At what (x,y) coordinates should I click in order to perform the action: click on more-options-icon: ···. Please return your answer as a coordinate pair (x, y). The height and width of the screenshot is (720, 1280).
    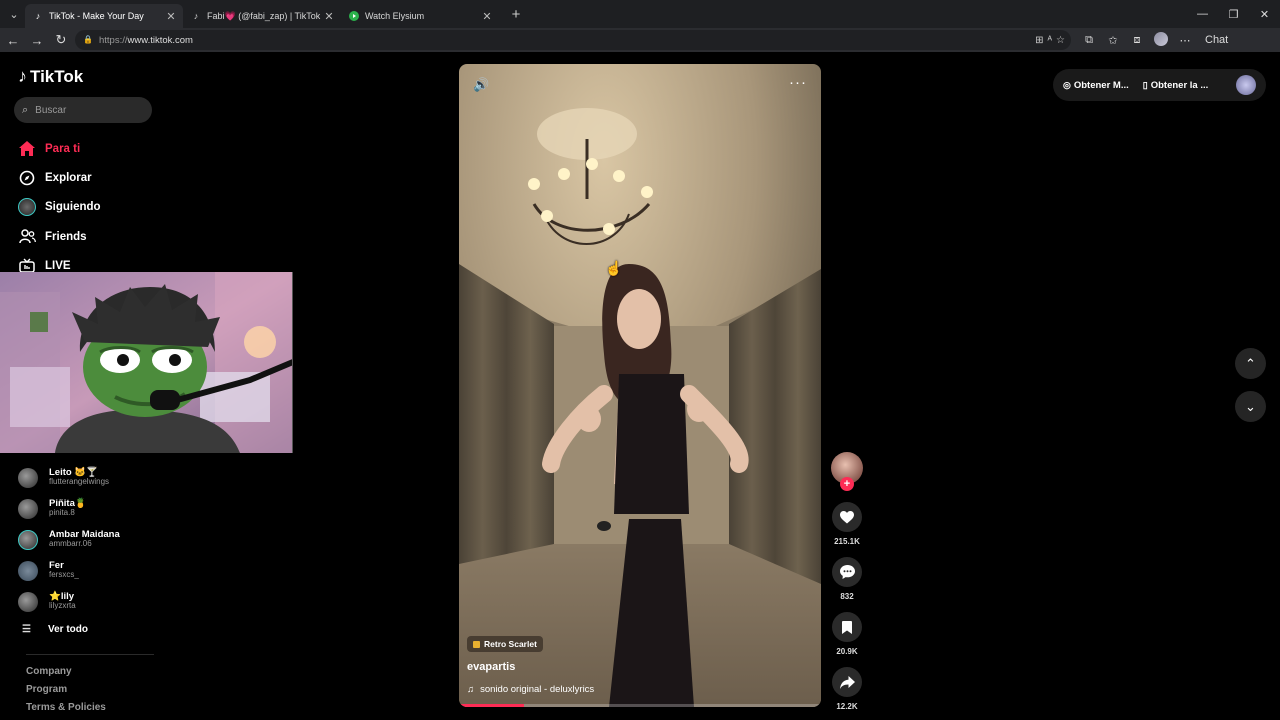
    Looking at the image, I should click on (798, 82).